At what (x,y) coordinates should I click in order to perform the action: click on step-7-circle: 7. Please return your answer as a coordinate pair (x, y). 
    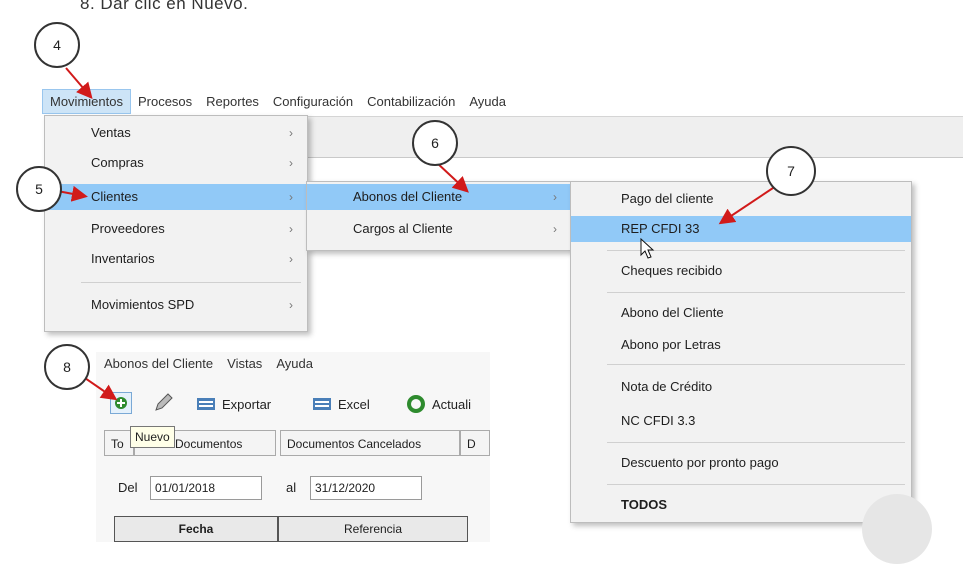
    Looking at the image, I should click on (791, 171).